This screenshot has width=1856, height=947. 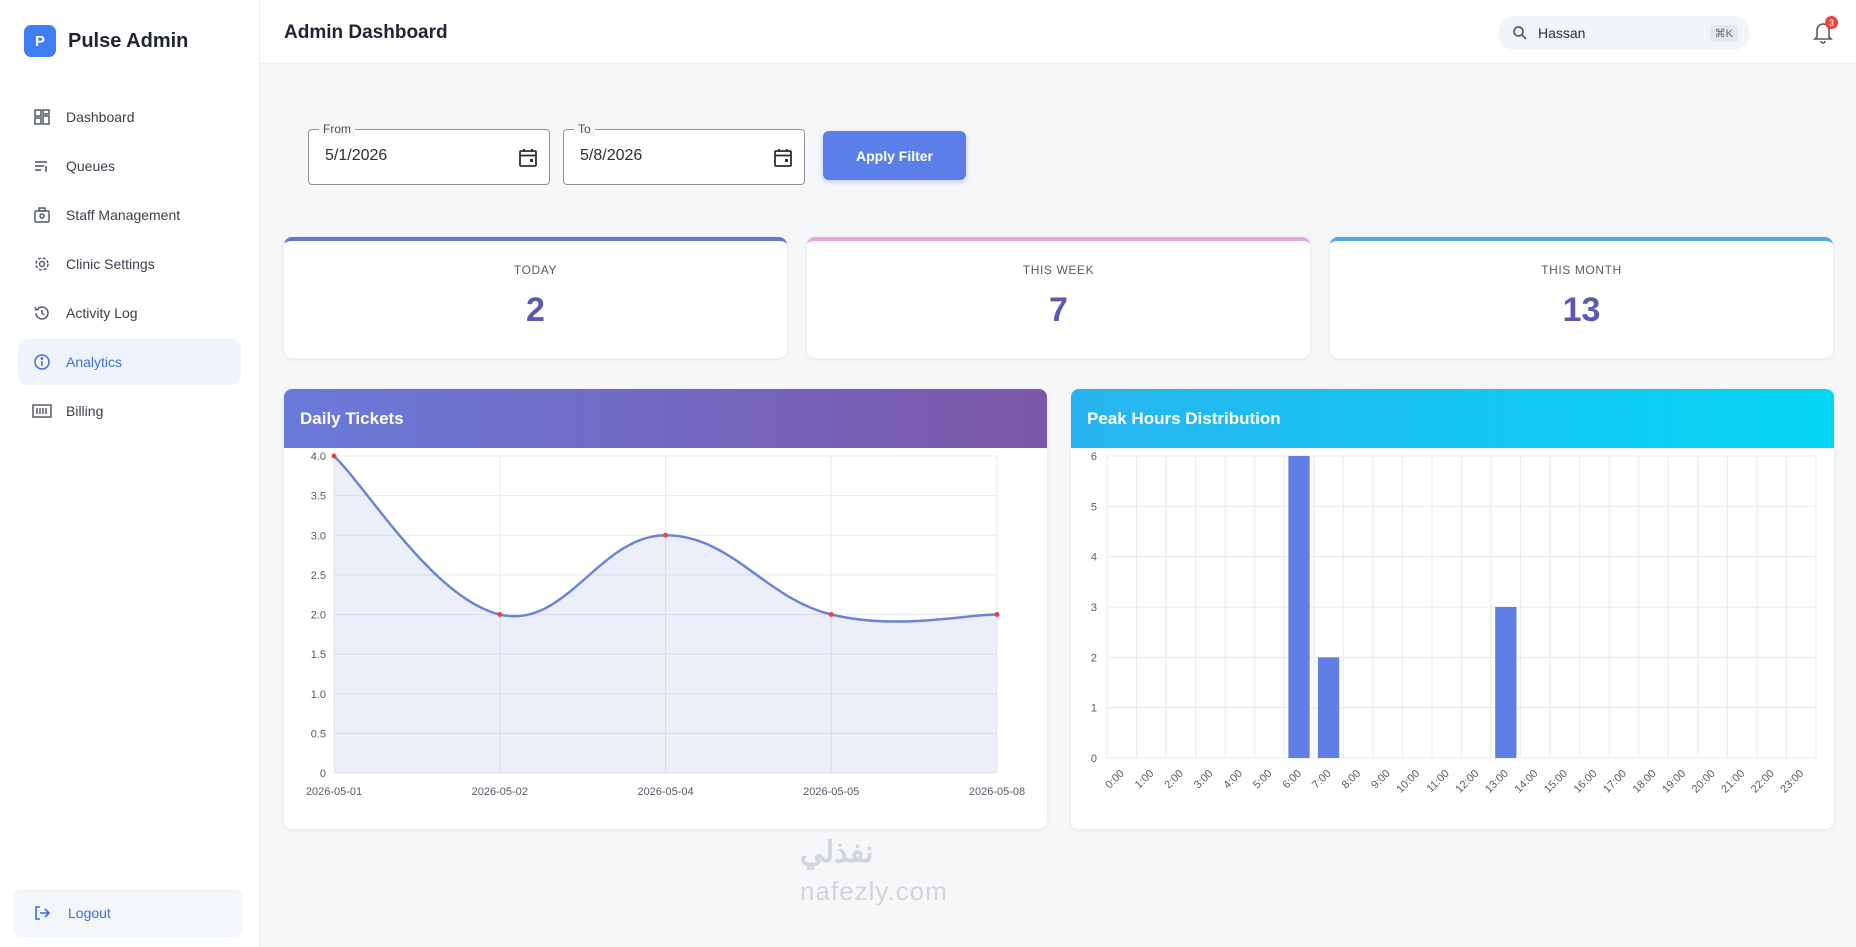 What do you see at coordinates (1825, 30) in the screenshot?
I see `notifications-button: 3` at bounding box center [1825, 30].